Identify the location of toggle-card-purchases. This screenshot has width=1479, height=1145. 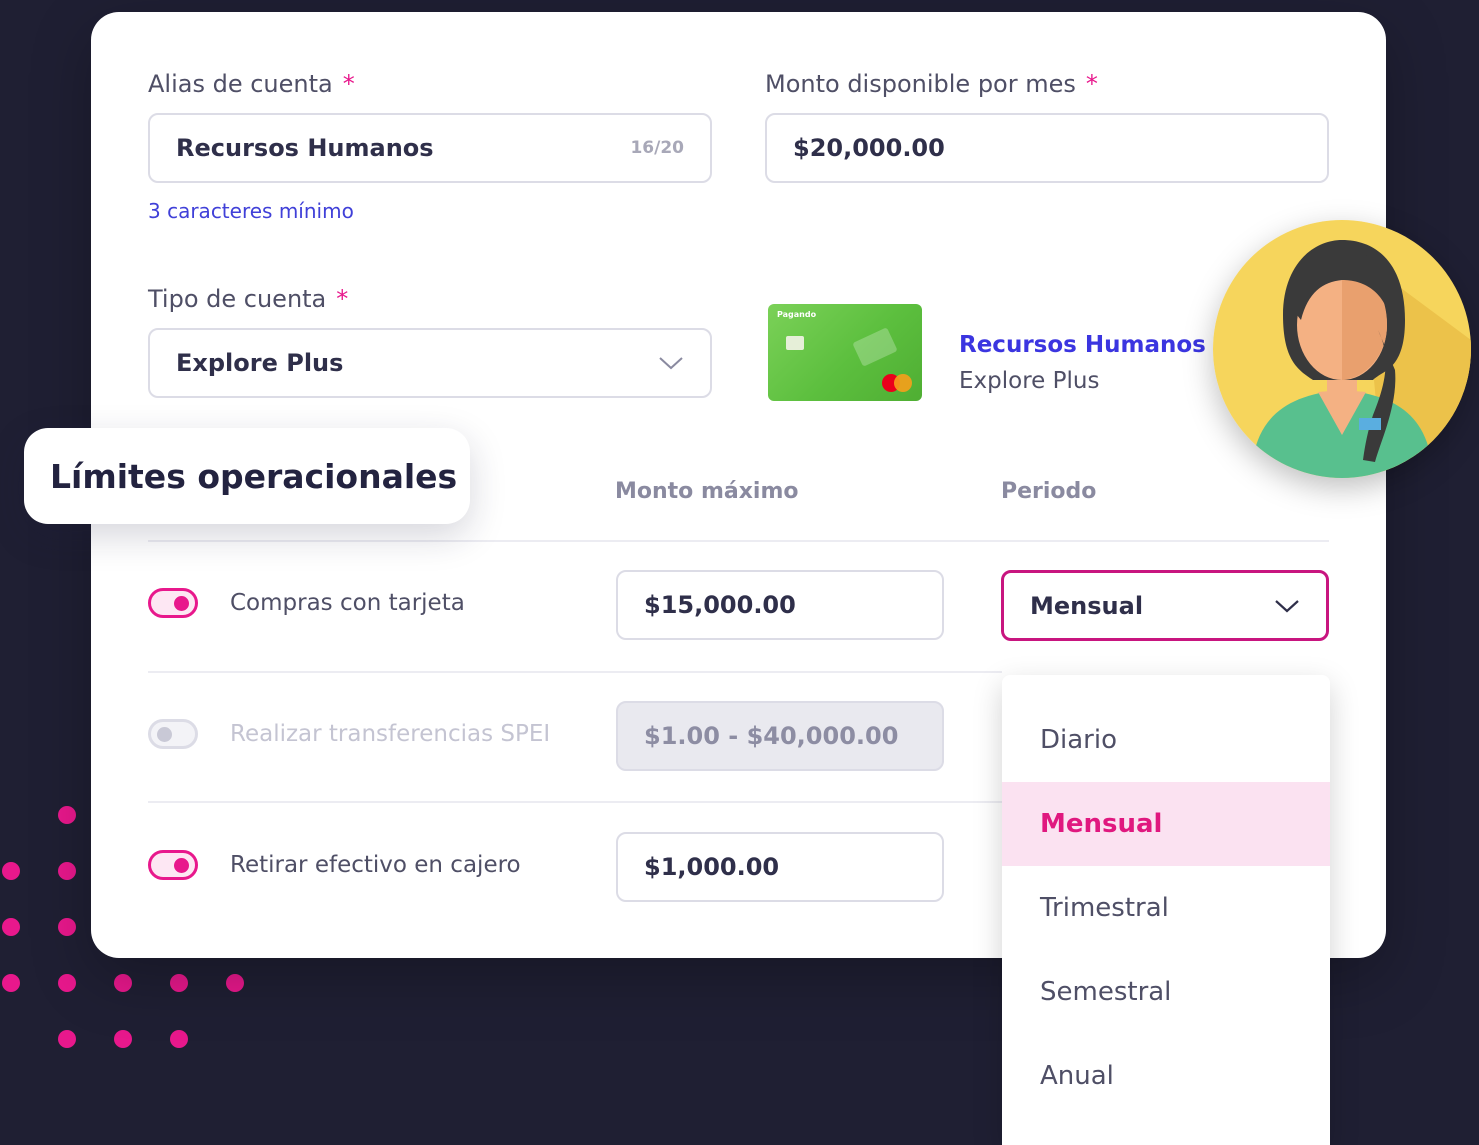
(173, 603).